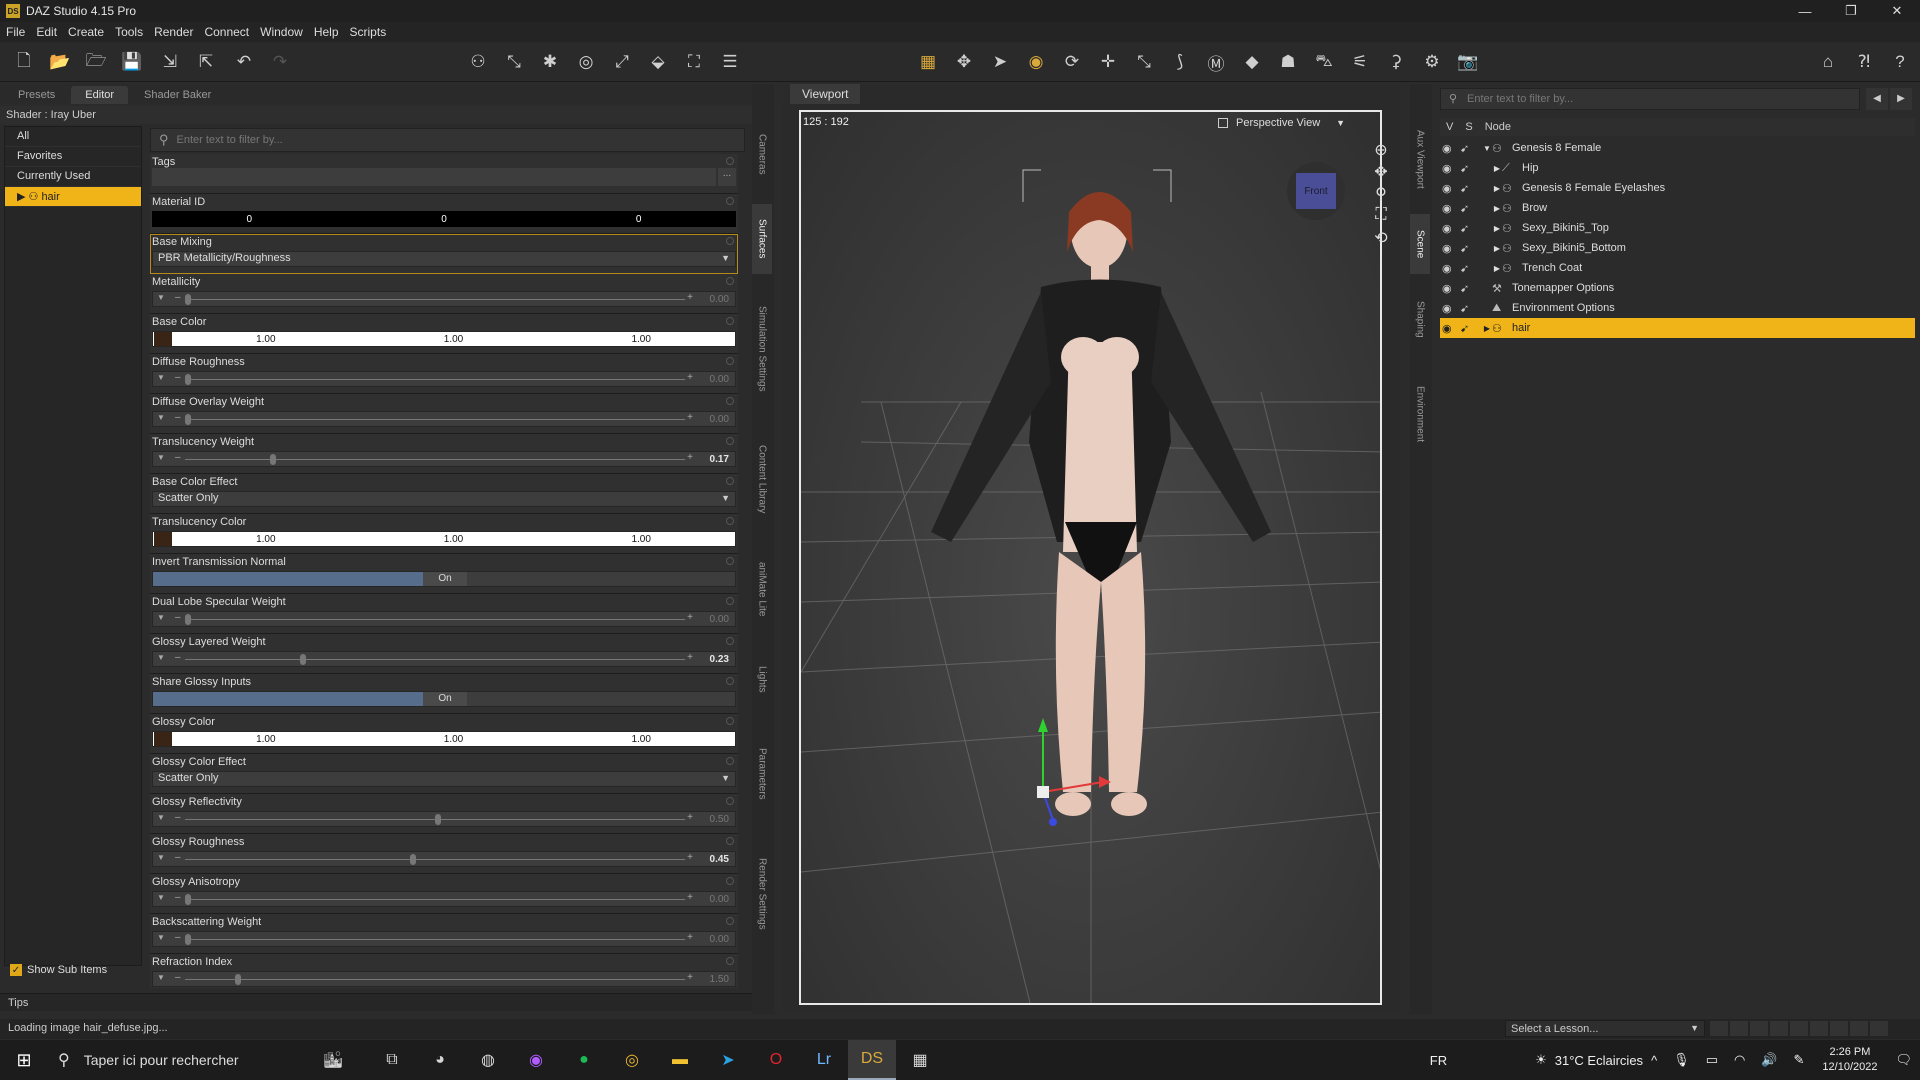  What do you see at coordinates (1144, 62) in the screenshot?
I see `scale-tool-icon: ⤡` at bounding box center [1144, 62].